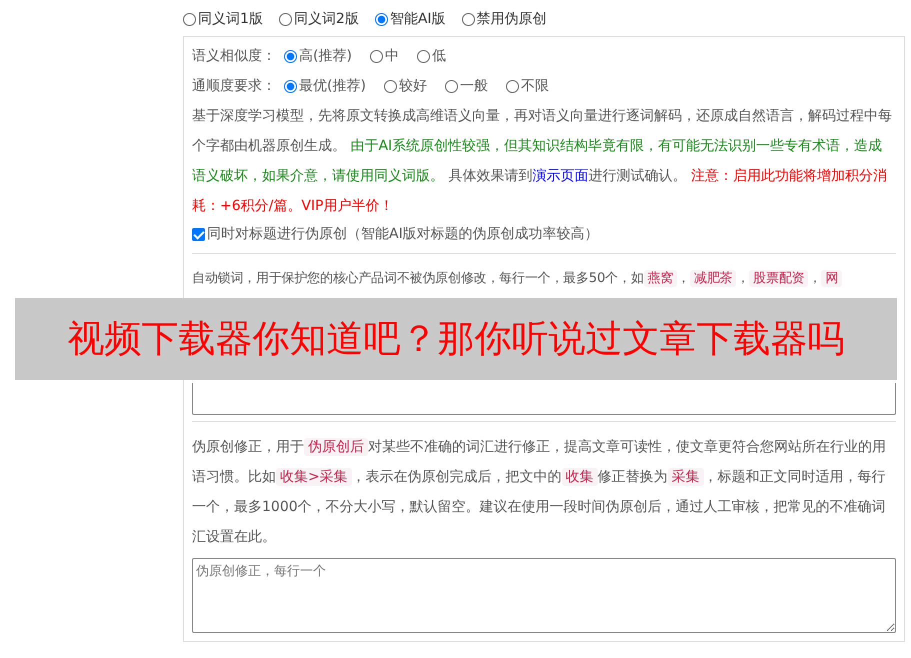 Image resolution: width=911 pixels, height=658 pixels. Describe the element at coordinates (318, 56) in the screenshot. I see `radio-option: 高(推荐)` at that location.